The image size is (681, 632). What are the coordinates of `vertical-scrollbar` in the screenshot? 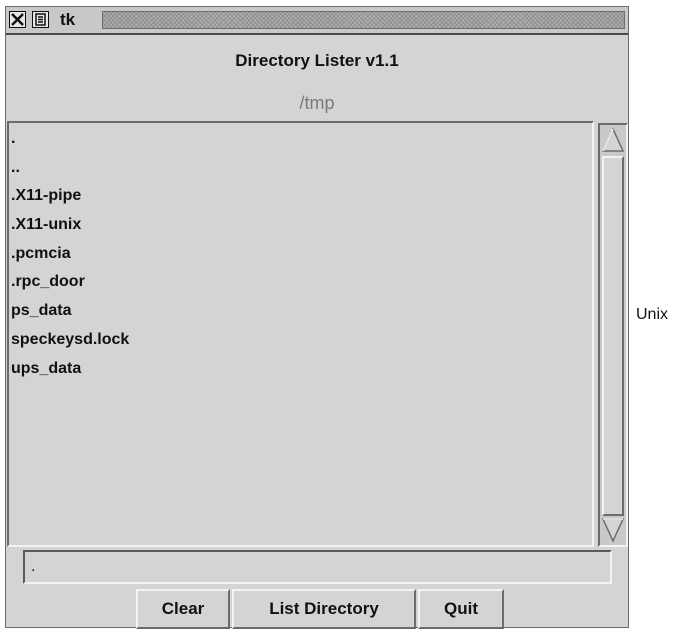 It's located at (613, 335).